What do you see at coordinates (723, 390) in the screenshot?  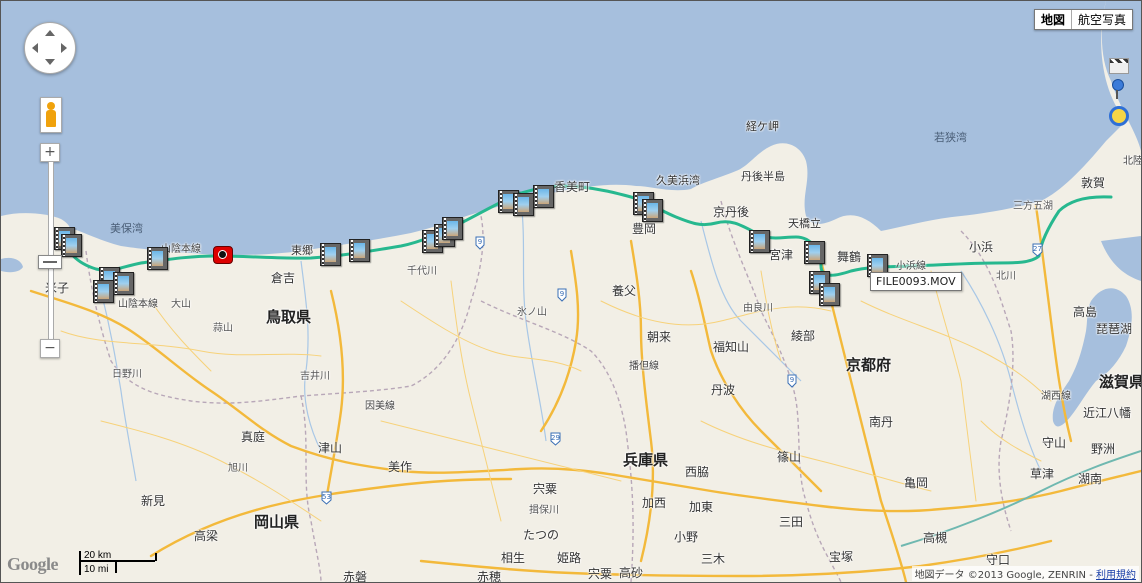 I see `place-label: 丹波` at bounding box center [723, 390].